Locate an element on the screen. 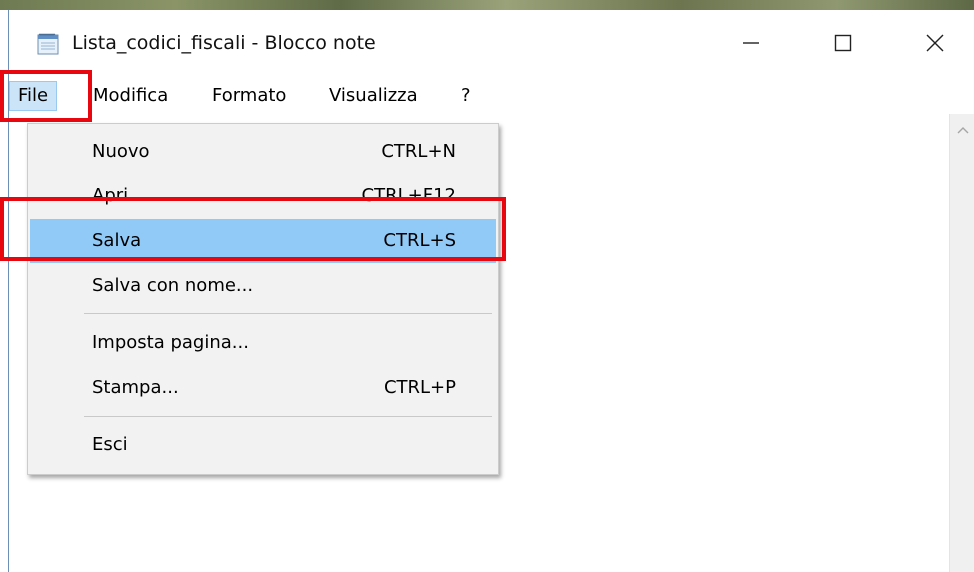 Image resolution: width=974 pixels, height=572 pixels. desktop-background-strip is located at coordinates (487, 5).